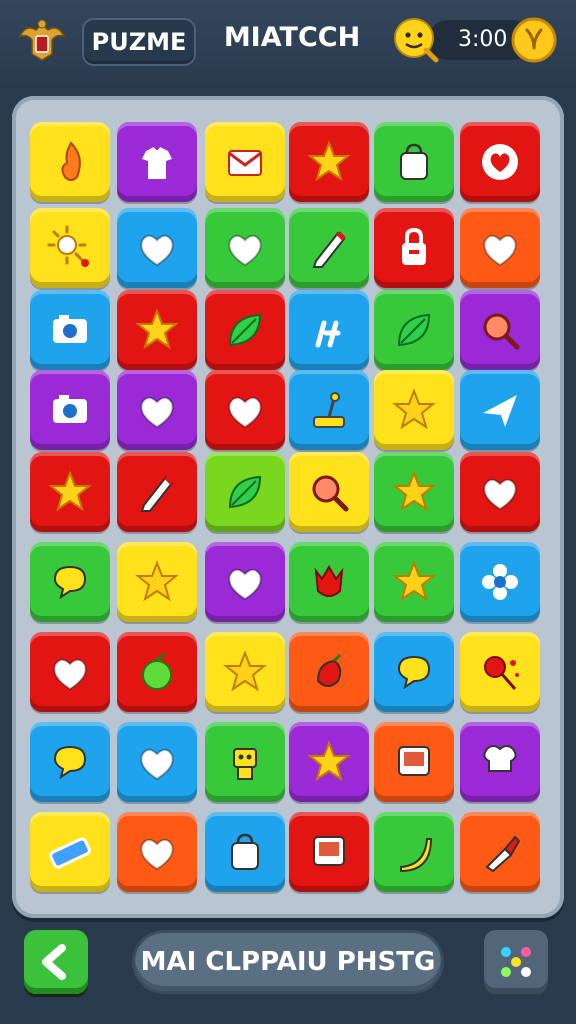  I want to click on heart-badge-icon, so click(500, 162).